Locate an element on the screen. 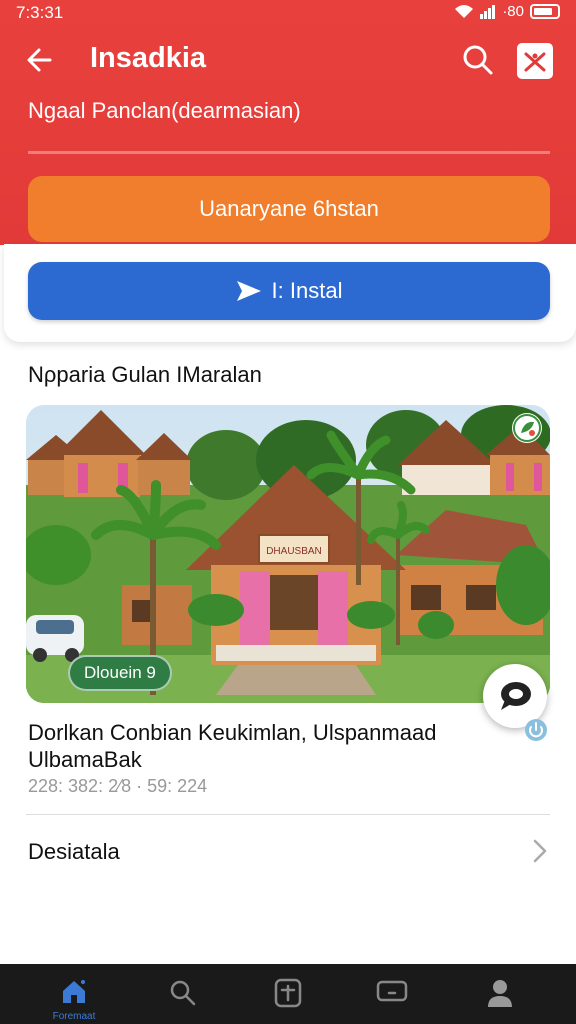 This screenshot has width=576, height=1024. status-bar: 7:3:31 ·80 is located at coordinates (288, 13).